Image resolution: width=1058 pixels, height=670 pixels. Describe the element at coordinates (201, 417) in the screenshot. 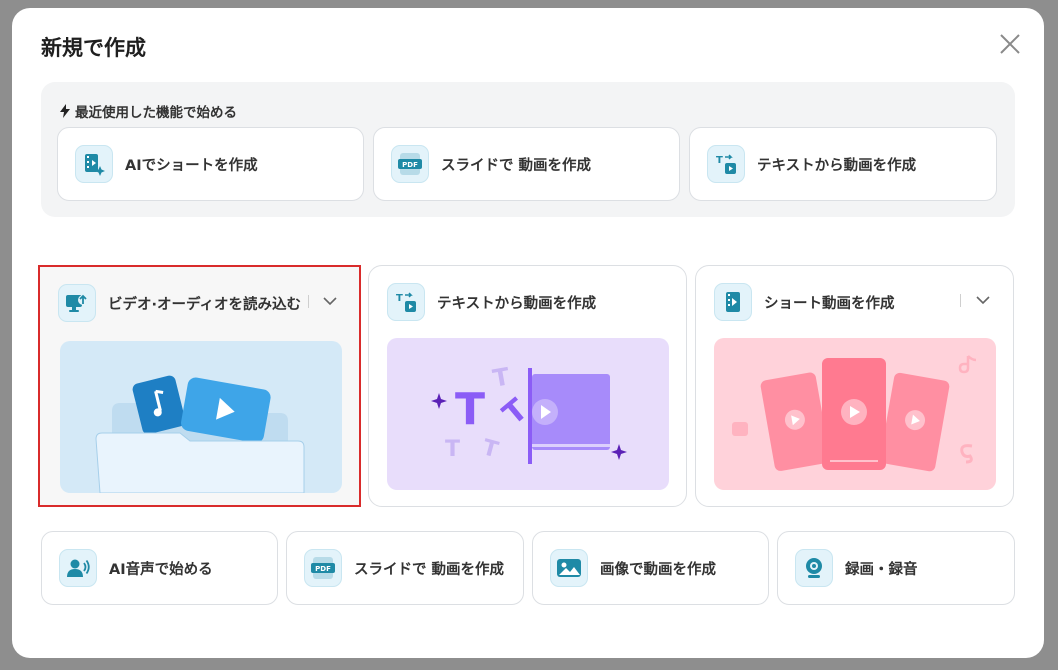

I see `import-media-illustration` at that location.